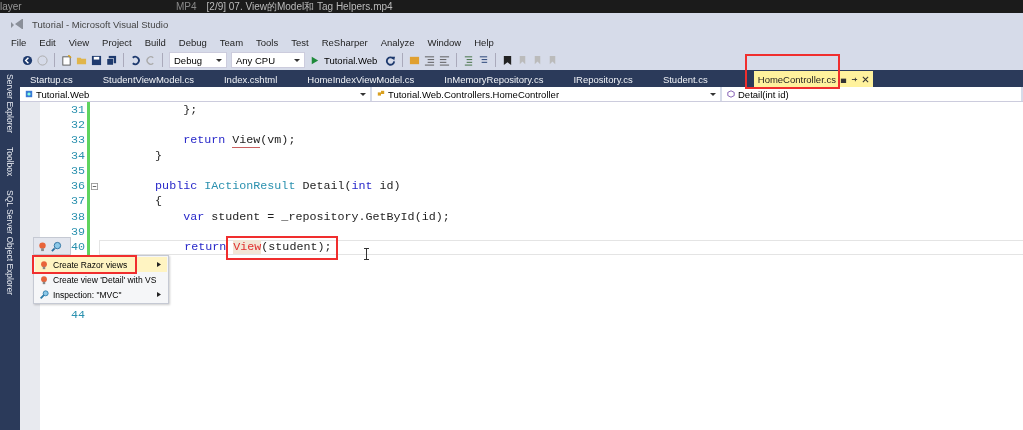  What do you see at coordinates (484, 42) in the screenshot?
I see `menu-item: Help` at bounding box center [484, 42].